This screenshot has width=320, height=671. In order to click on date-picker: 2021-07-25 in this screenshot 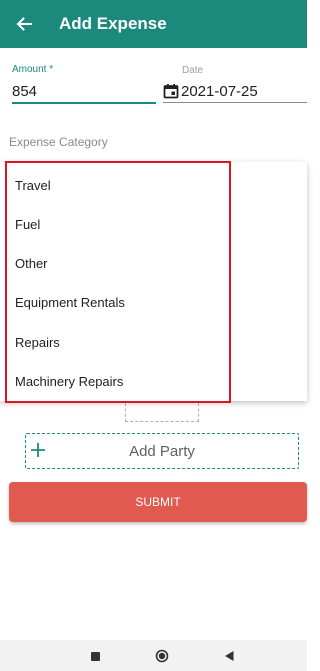, I will do `click(235, 91)`.